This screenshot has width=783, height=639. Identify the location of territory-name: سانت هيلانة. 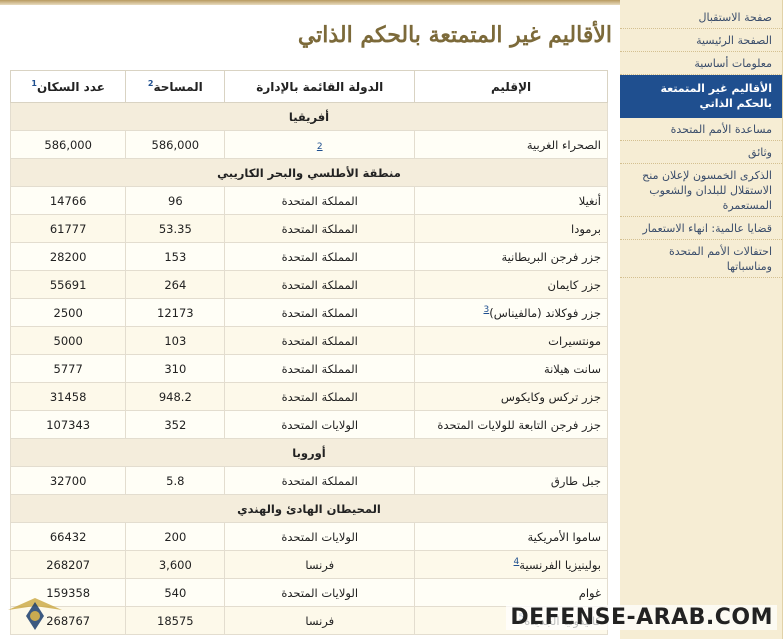
(572, 368).